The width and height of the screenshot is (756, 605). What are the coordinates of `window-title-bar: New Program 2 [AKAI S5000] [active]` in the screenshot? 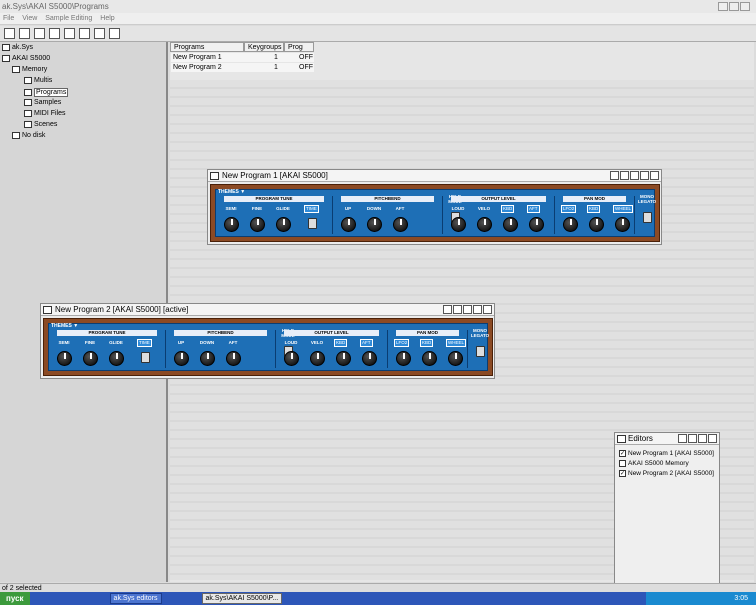 It's located at (267, 310).